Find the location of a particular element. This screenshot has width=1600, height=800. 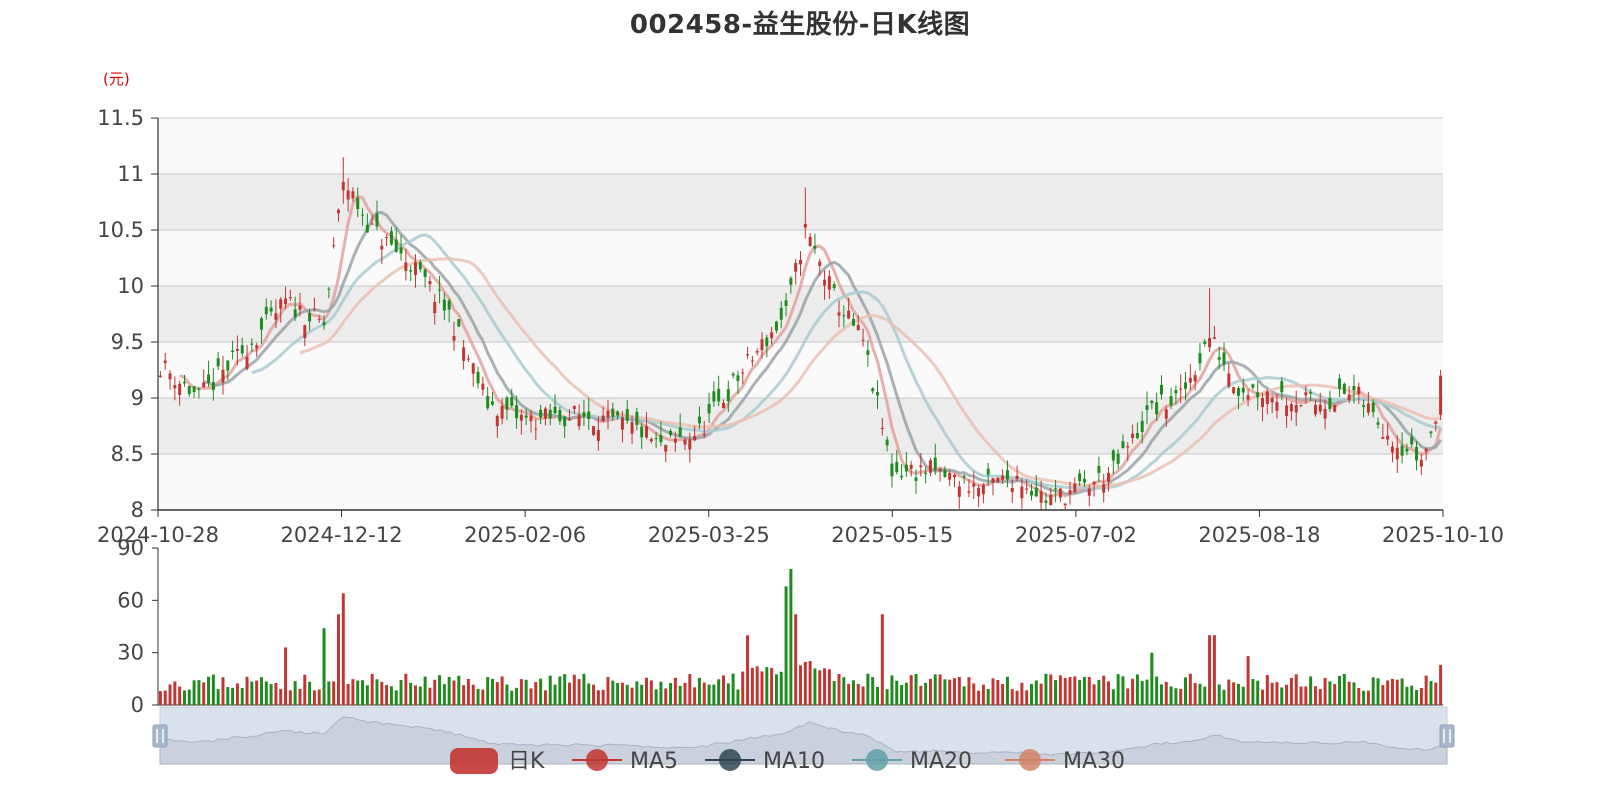

datazoom-left-handle is located at coordinates (160, 736).